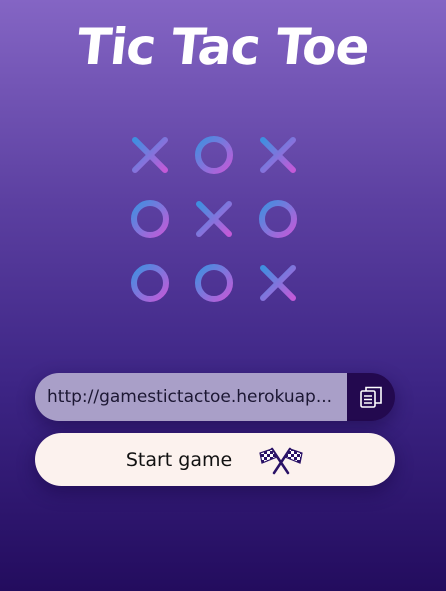 The height and width of the screenshot is (591, 446). What do you see at coordinates (281, 460) in the screenshot?
I see `checkered-flags-icon` at bounding box center [281, 460].